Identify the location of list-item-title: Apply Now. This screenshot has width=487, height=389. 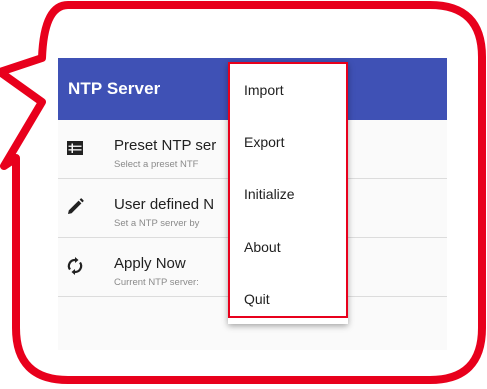
(150, 263).